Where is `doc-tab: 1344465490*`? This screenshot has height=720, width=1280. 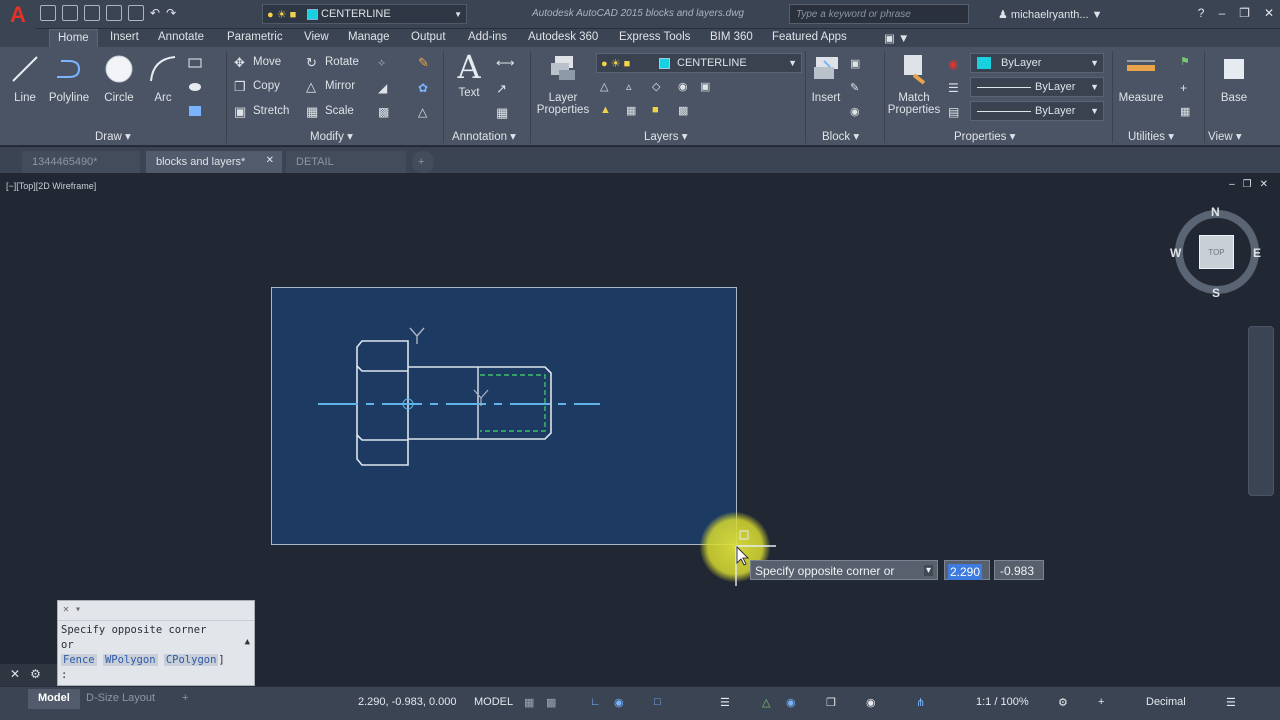 doc-tab: 1344465490* is located at coordinates (81, 162).